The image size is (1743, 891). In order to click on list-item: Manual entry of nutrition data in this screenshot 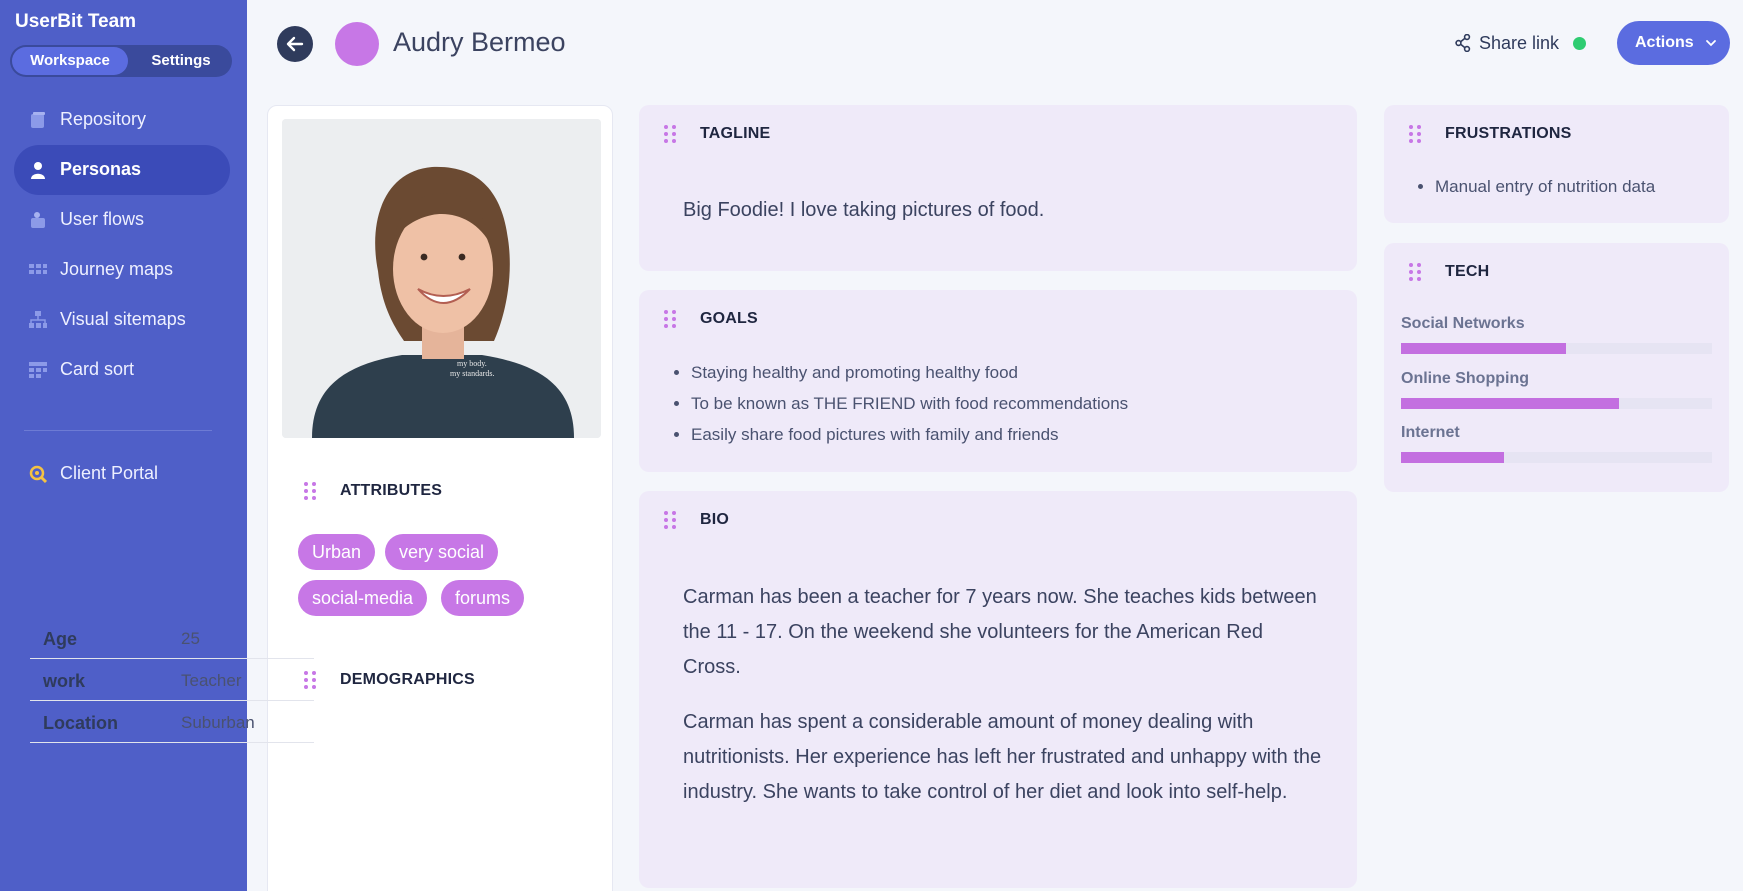, I will do `click(1545, 187)`.